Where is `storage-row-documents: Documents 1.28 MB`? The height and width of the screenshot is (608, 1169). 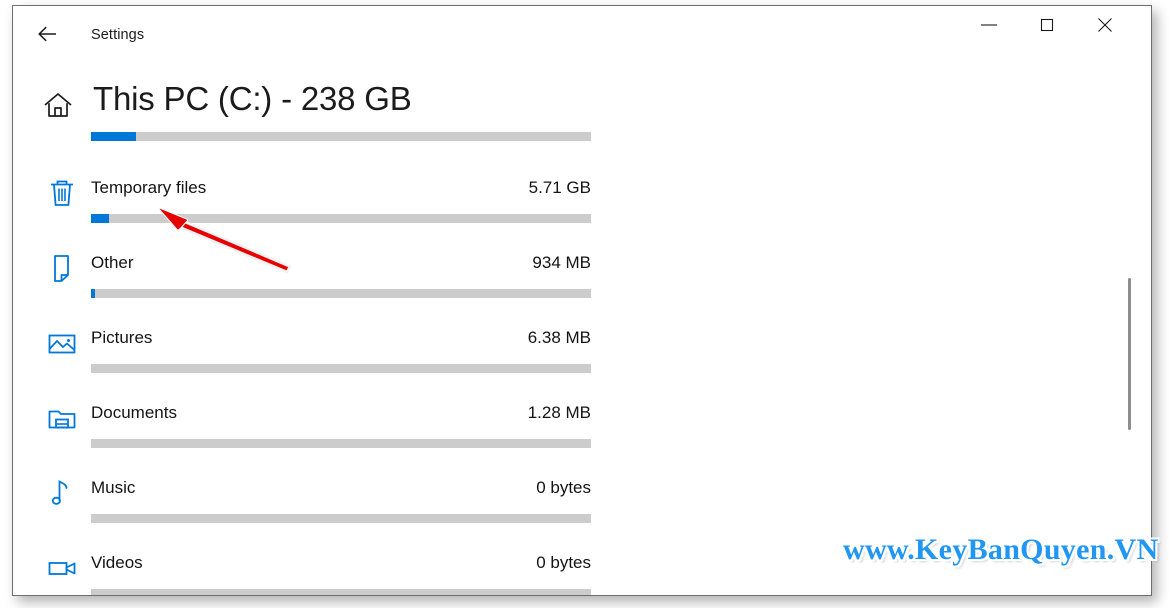 storage-row-documents: Documents 1.28 MB is located at coordinates (582, 429).